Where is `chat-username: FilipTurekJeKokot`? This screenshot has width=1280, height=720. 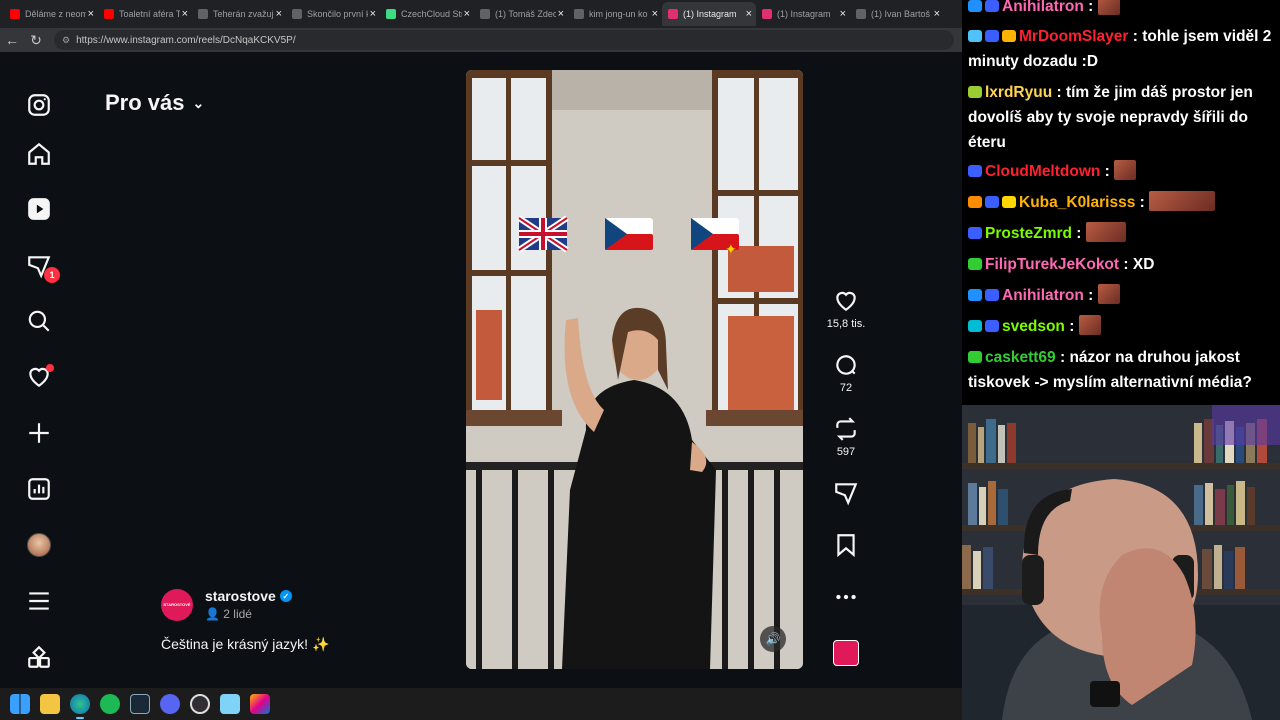
chat-username: FilipTurekJeKokot is located at coordinates (1052, 264).